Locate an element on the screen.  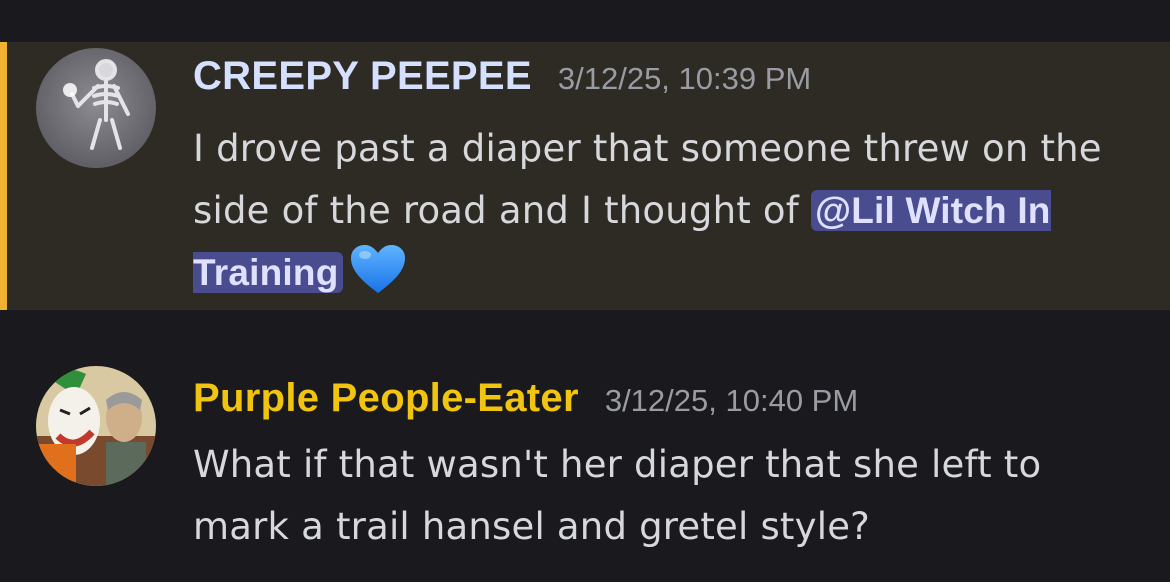
message-header: CREEPY PEEPEE 3/12/25, 10:39 PM is located at coordinates (502, 76).